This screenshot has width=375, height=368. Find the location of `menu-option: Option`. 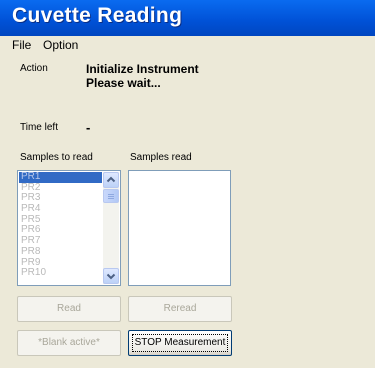

menu-option: Option is located at coordinates (60, 45).